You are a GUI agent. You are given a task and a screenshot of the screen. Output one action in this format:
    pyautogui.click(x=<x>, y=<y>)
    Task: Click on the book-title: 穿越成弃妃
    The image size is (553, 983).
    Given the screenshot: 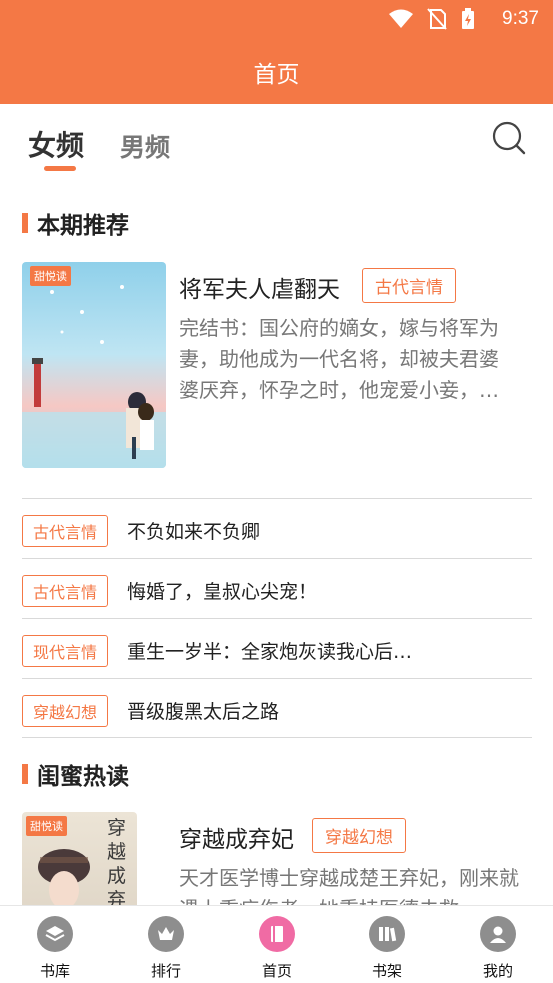 What is the action you would take?
    pyautogui.click(x=236, y=837)
    